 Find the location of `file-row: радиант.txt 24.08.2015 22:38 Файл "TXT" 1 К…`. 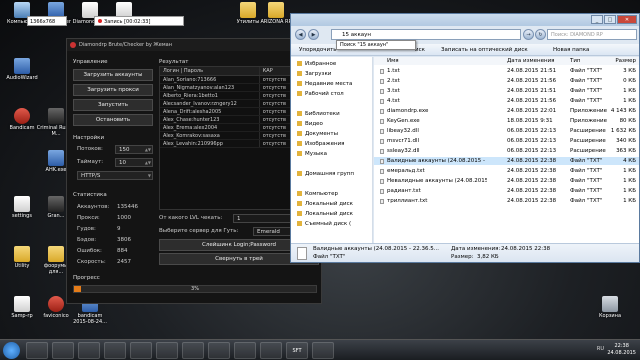

file-row: радиант.txt 24.08.2015 22:38 Файл "TXT" 1 К… is located at coordinates (506, 191).